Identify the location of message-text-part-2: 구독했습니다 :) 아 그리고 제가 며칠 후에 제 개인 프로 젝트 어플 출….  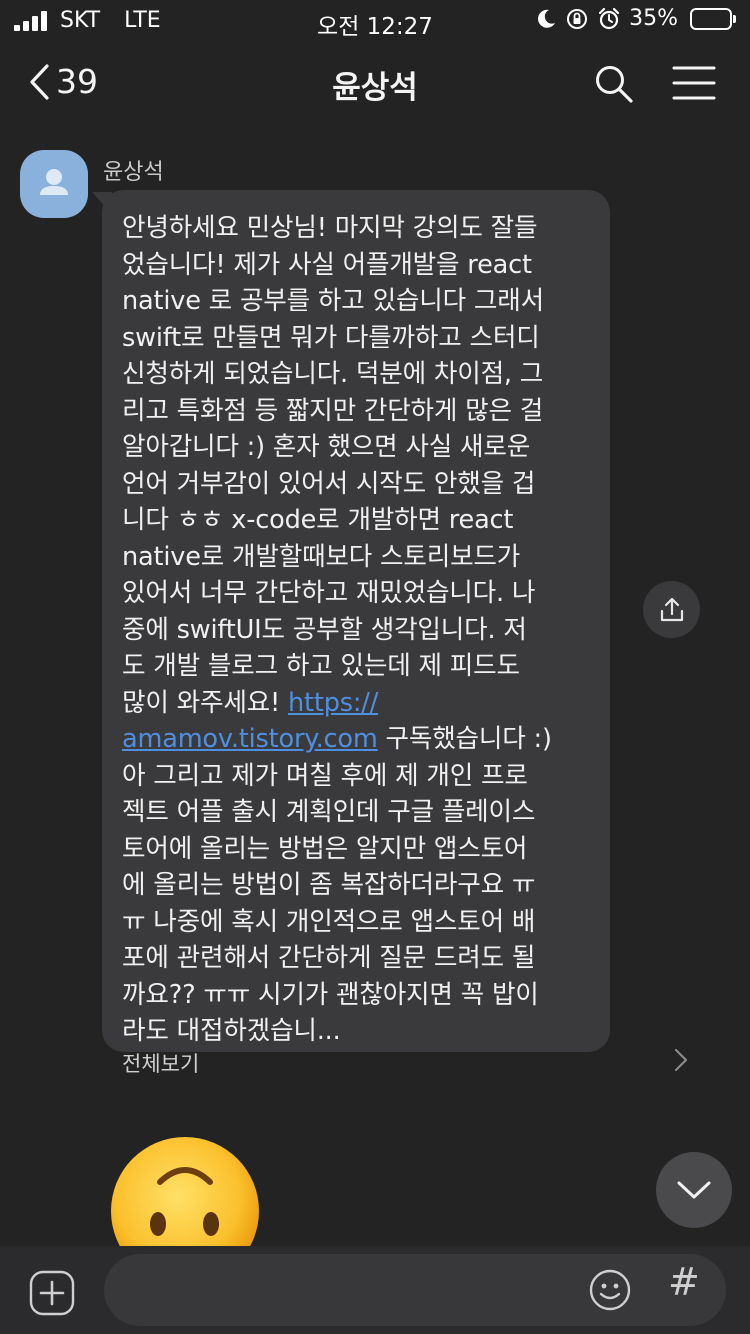
(337, 885).